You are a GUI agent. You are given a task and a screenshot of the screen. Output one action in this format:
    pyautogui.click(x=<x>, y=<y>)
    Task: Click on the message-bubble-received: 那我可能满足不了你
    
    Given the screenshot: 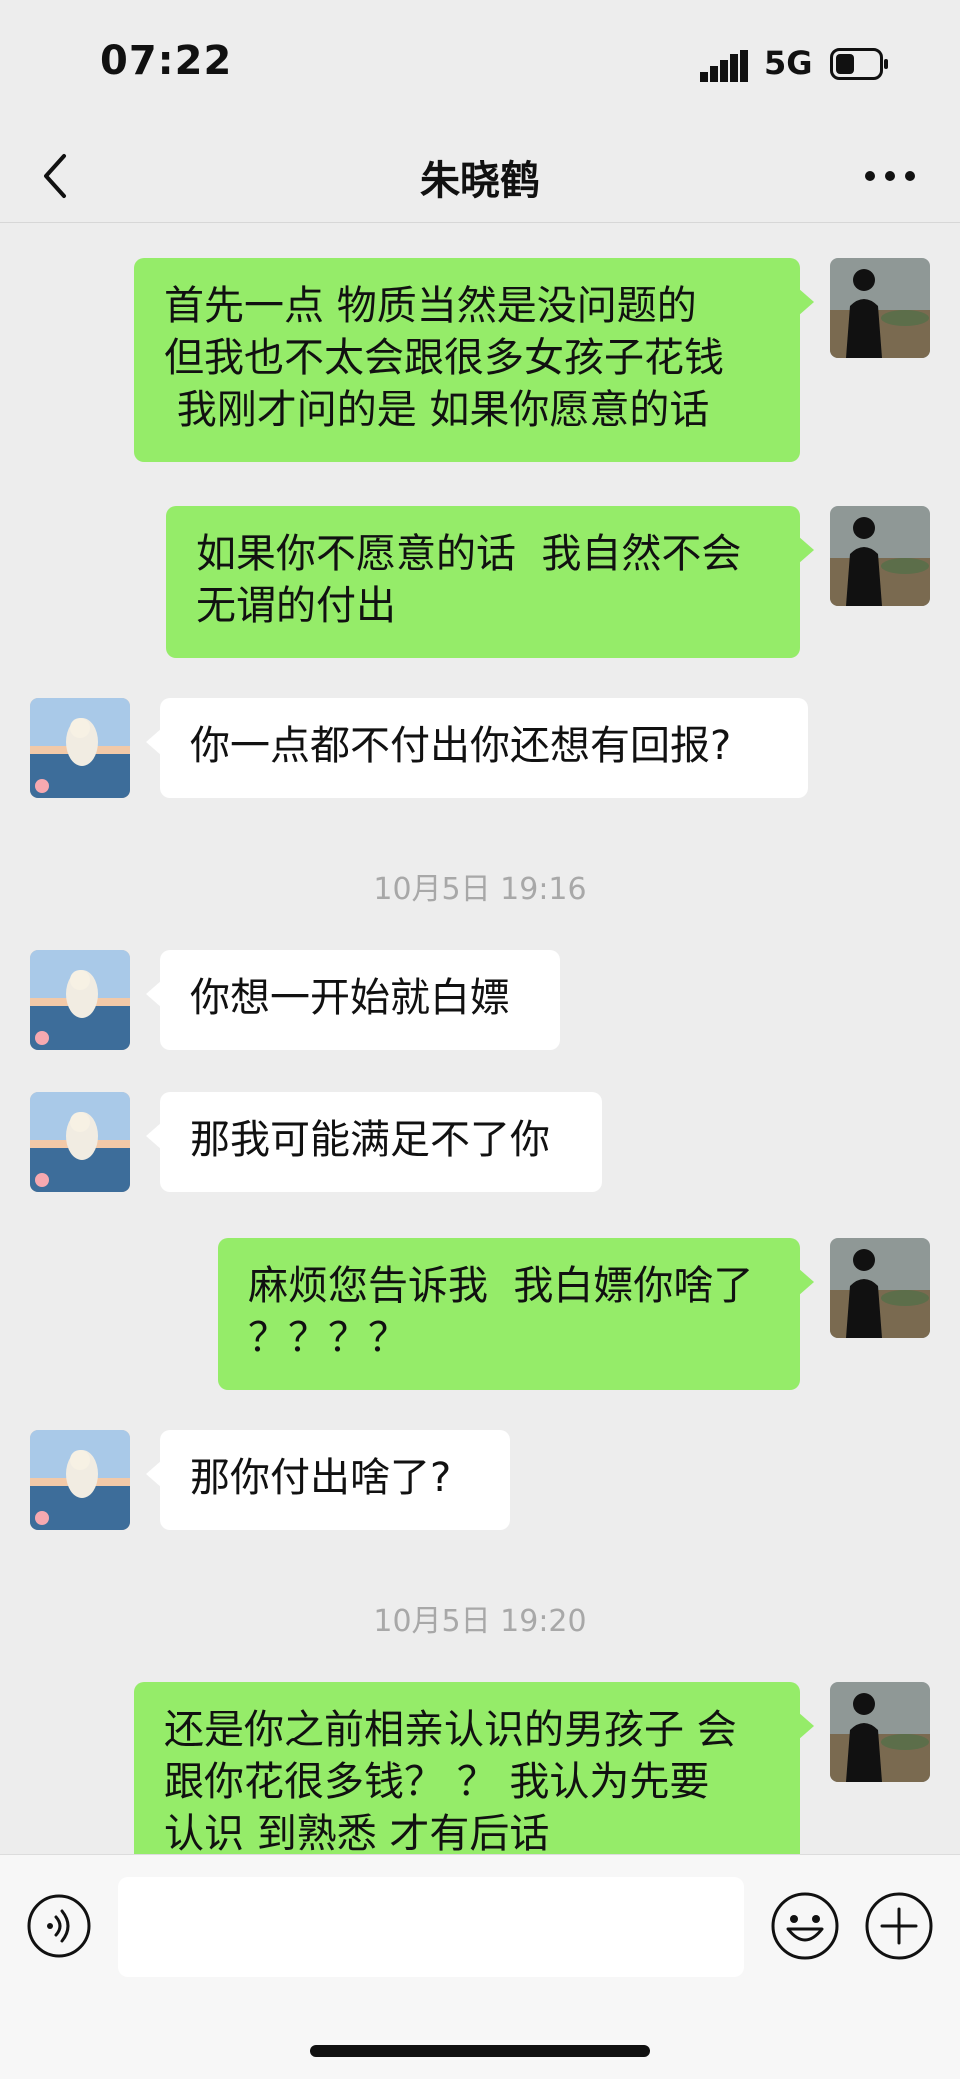 What is the action you would take?
    pyautogui.click(x=374, y=1142)
    